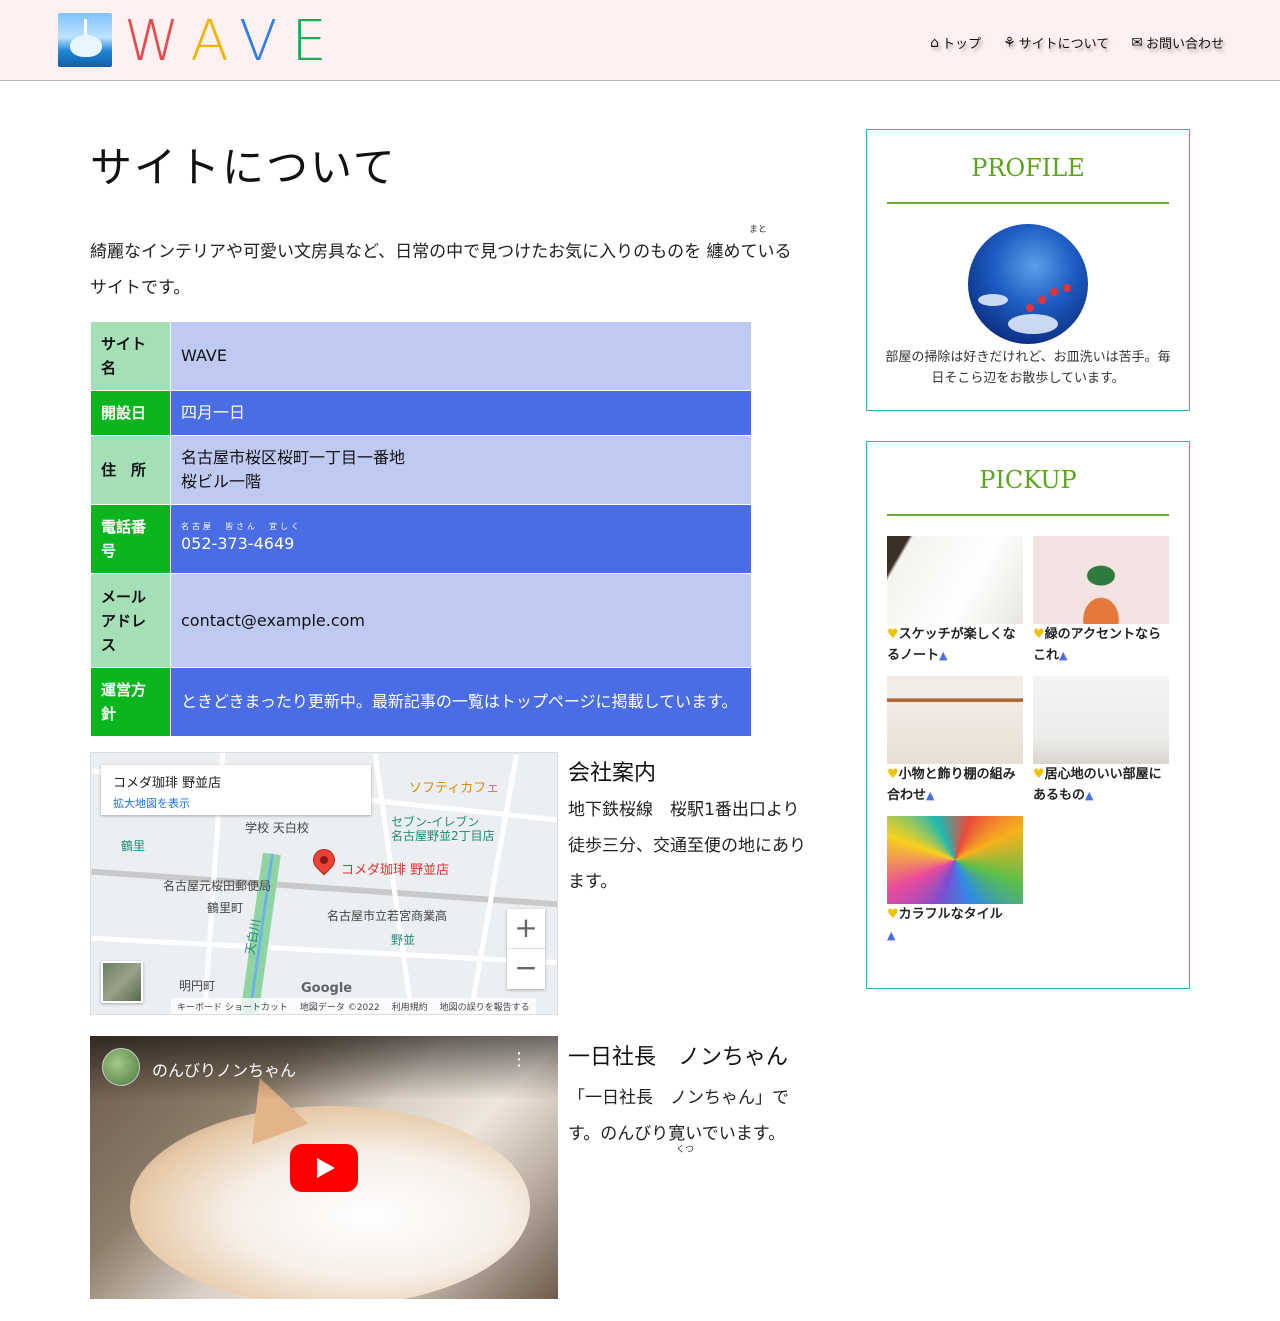  What do you see at coordinates (685, 1150) in the screenshot?
I see `ruby-text: くつ` at bounding box center [685, 1150].